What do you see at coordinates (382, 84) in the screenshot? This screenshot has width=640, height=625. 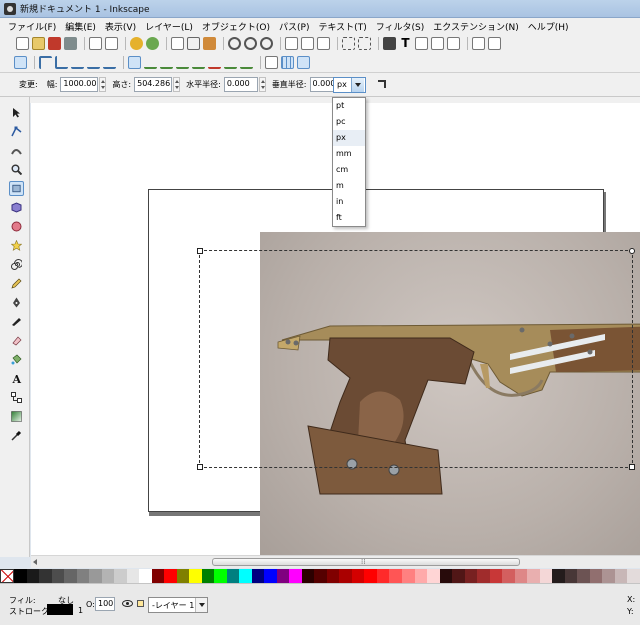 I see `rect-corner-reset-icon` at bounding box center [382, 84].